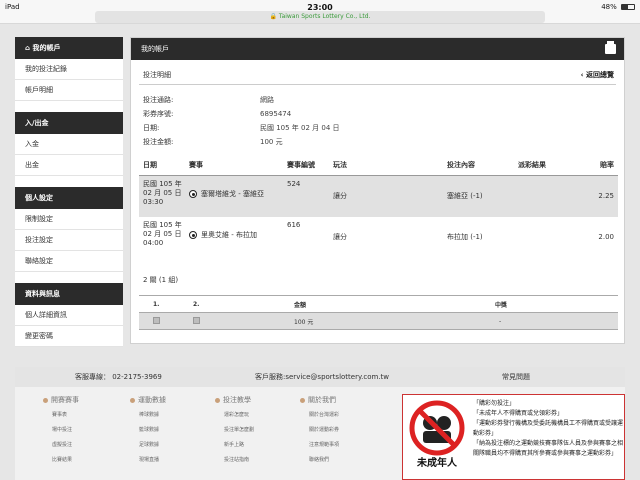 The height and width of the screenshot is (480, 640). I want to click on summary-amount: 100 元, so click(379, 321).